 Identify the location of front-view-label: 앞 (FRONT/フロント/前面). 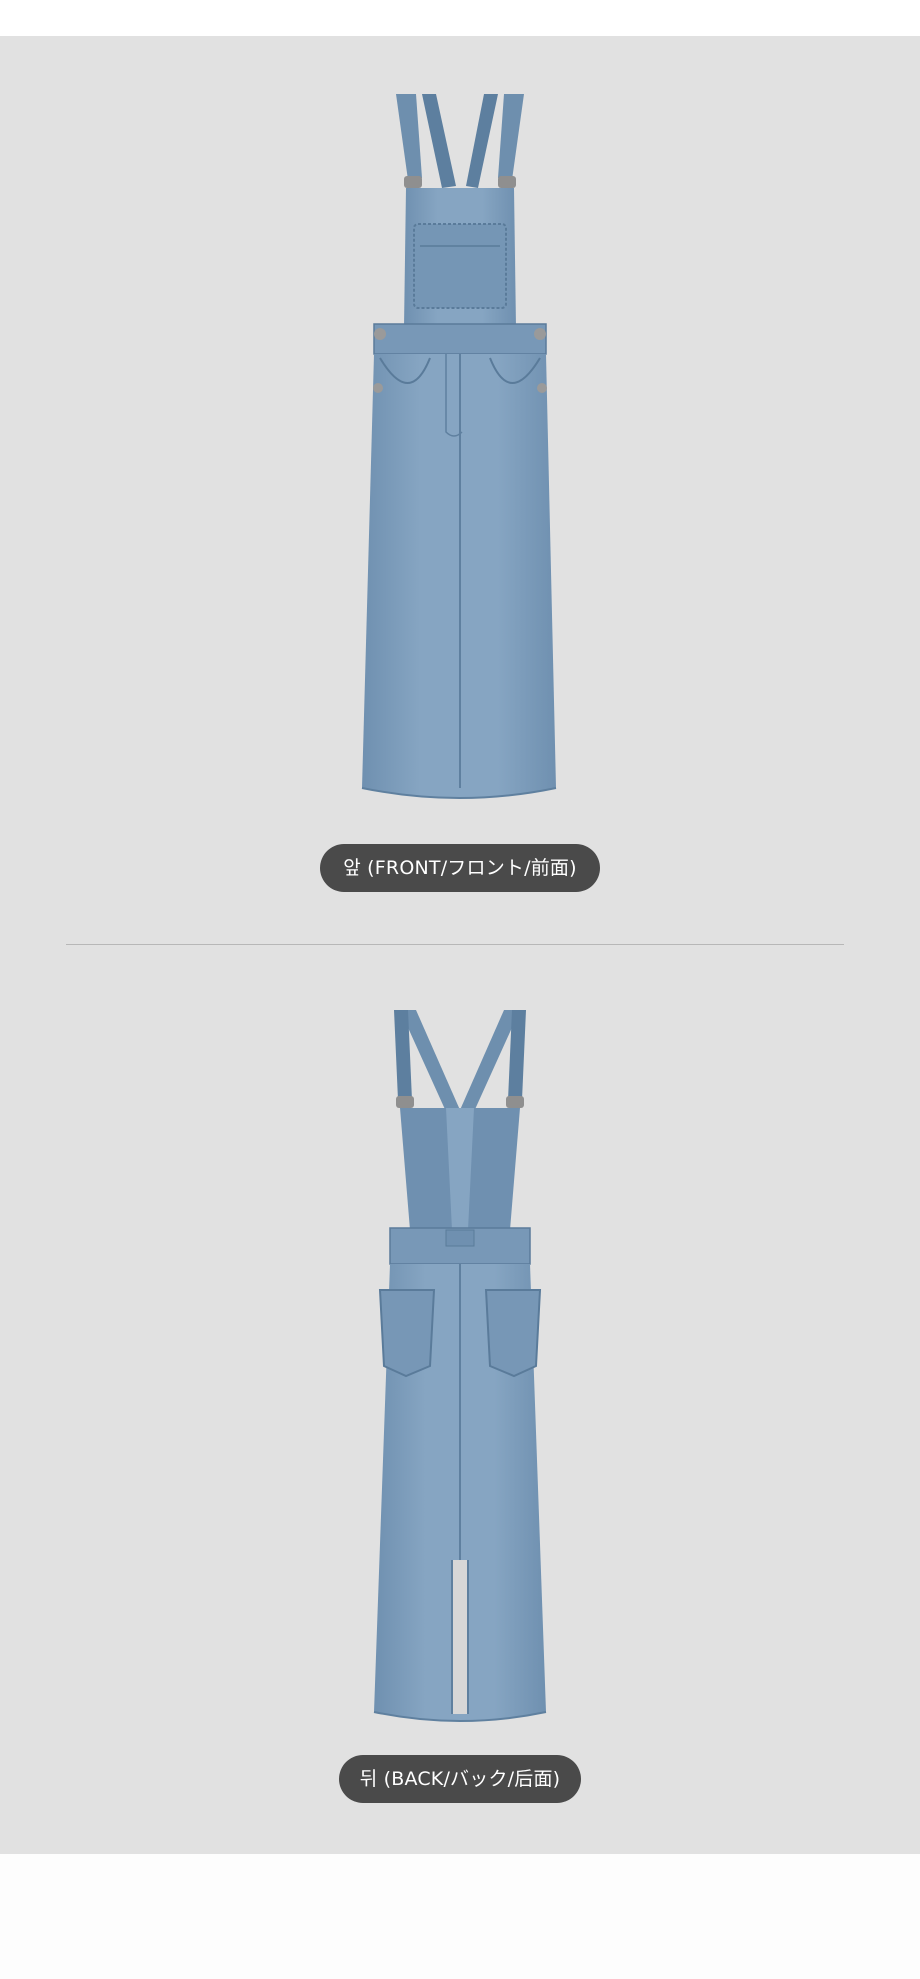
(460, 868).